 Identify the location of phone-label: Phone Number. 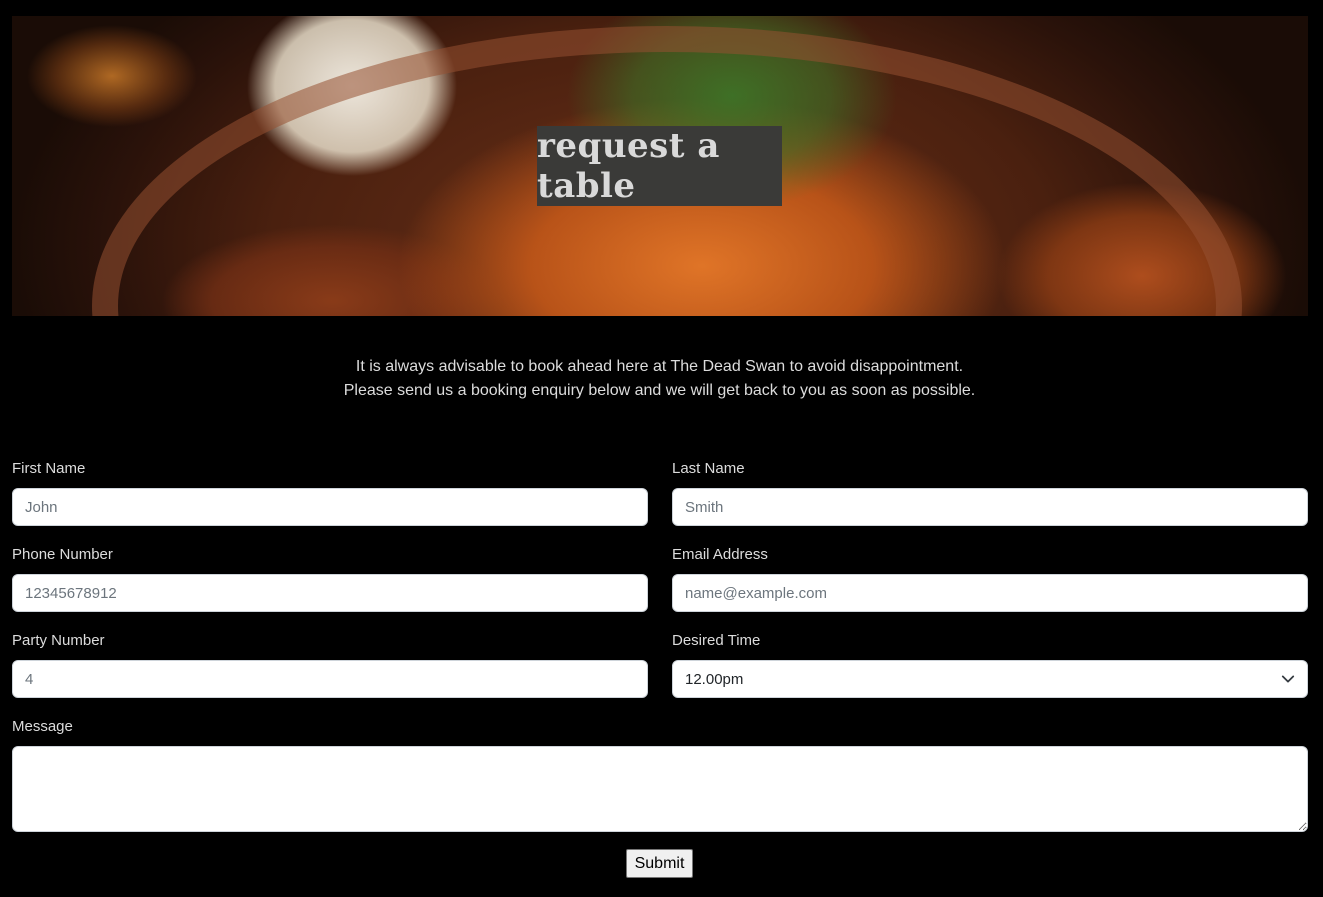
(62, 554).